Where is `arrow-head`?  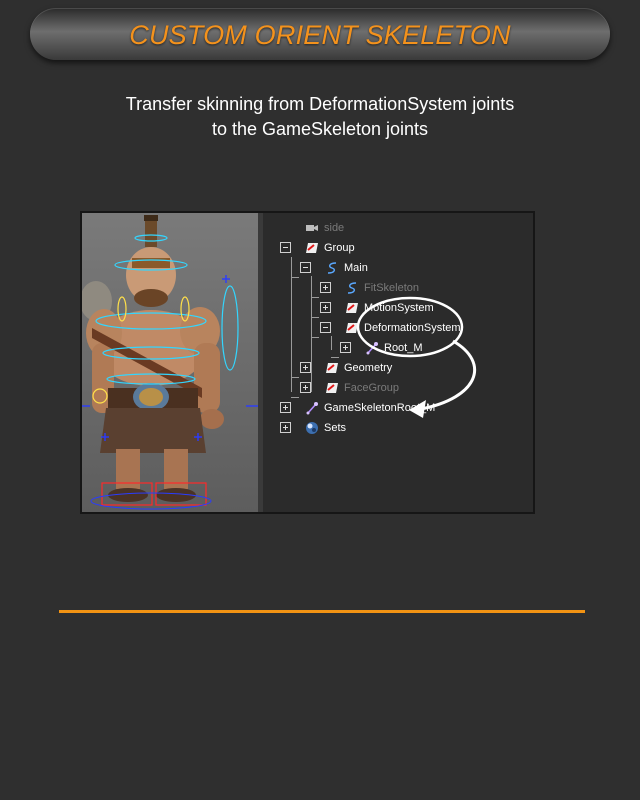 arrow-head is located at coordinates (417, 409).